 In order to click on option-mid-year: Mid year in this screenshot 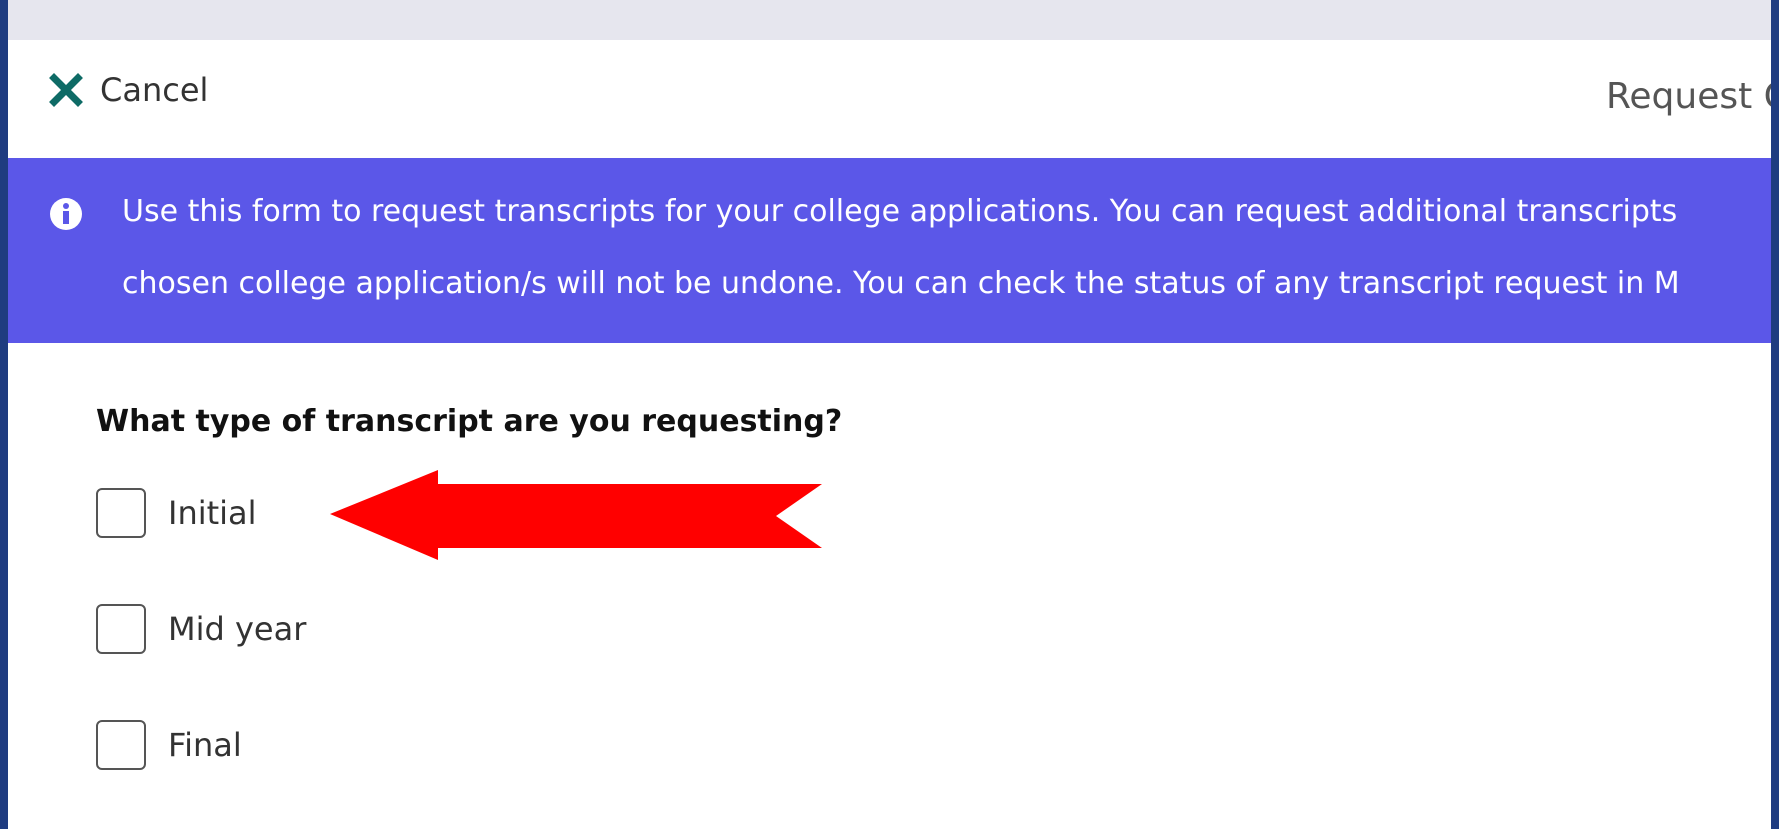, I will do `click(201, 629)`.